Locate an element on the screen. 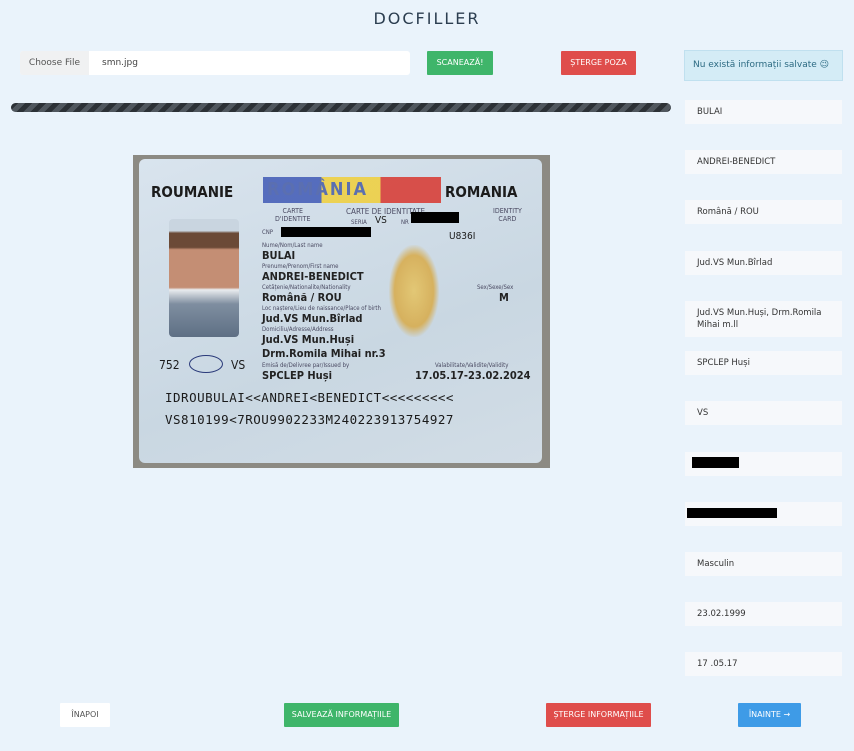  nationality-field: Română / ROU is located at coordinates (763, 212).